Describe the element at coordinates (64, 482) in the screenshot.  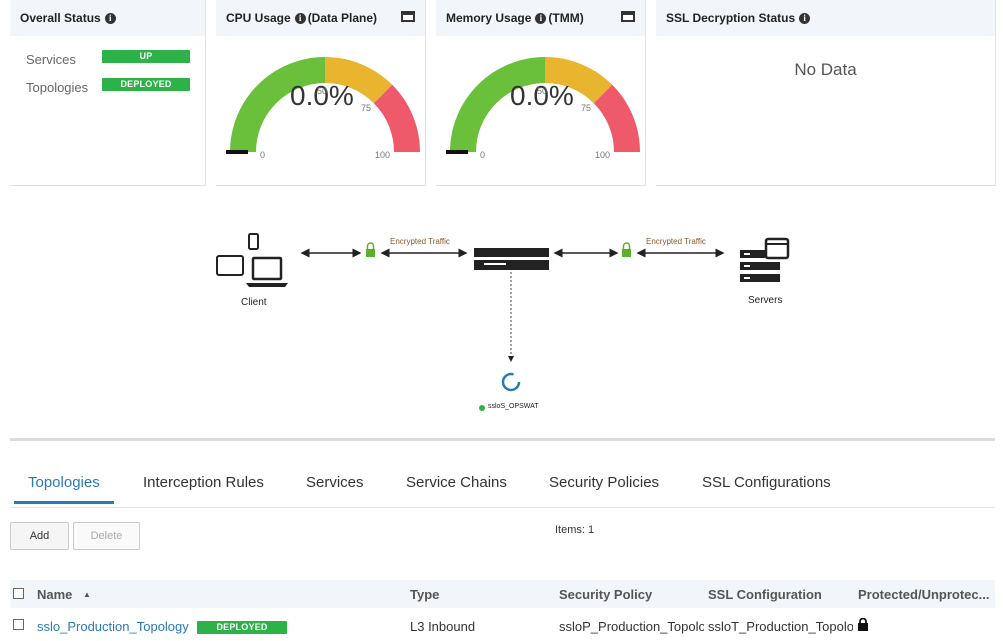
I see `tab-topologies: Topologies` at that location.